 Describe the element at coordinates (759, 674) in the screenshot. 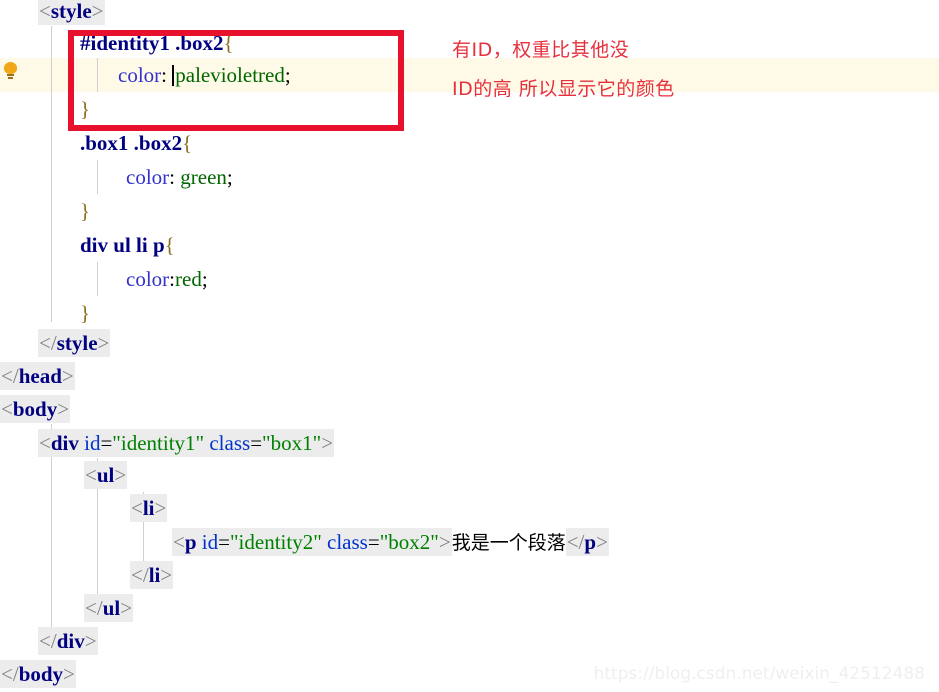

I see `watermark: https://blog.csdn.net/weixin_42512488` at that location.